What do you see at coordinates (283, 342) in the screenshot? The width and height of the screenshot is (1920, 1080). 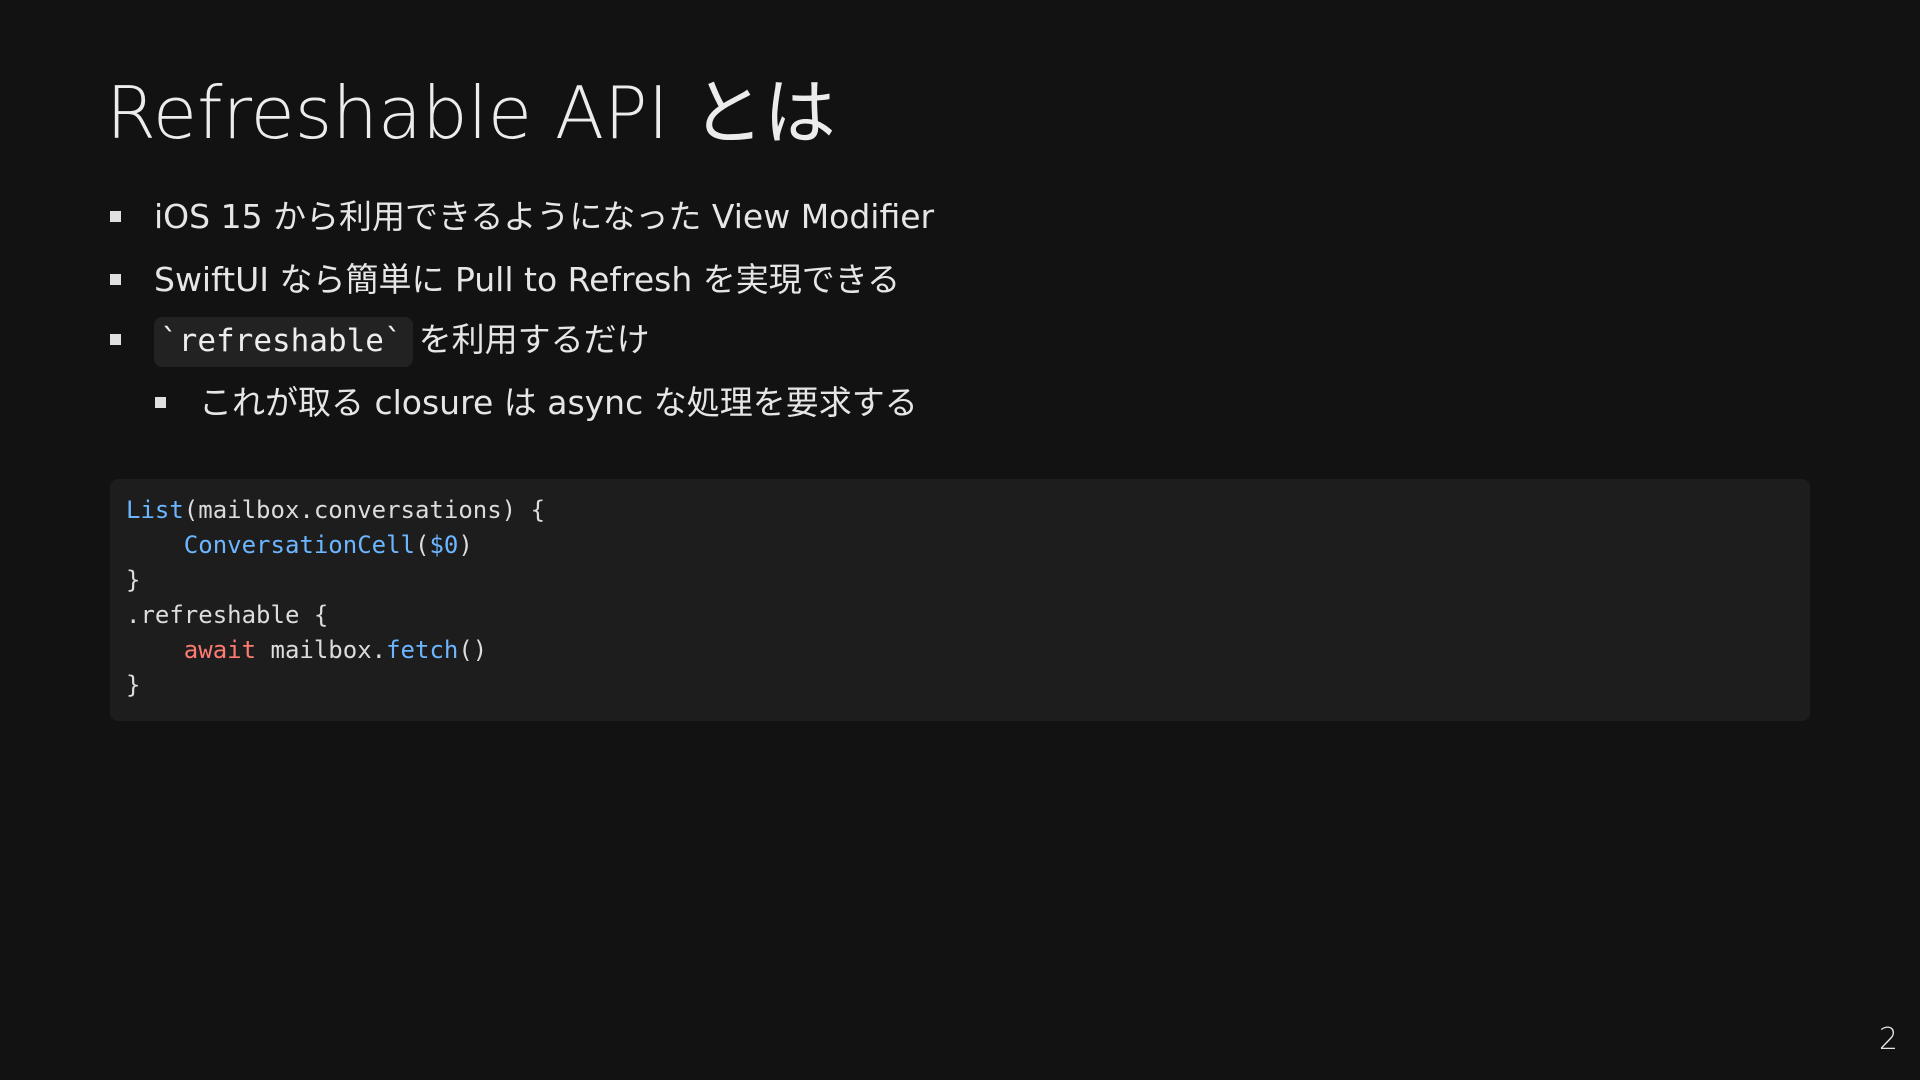 I see `inline-code: `refreshable`` at bounding box center [283, 342].